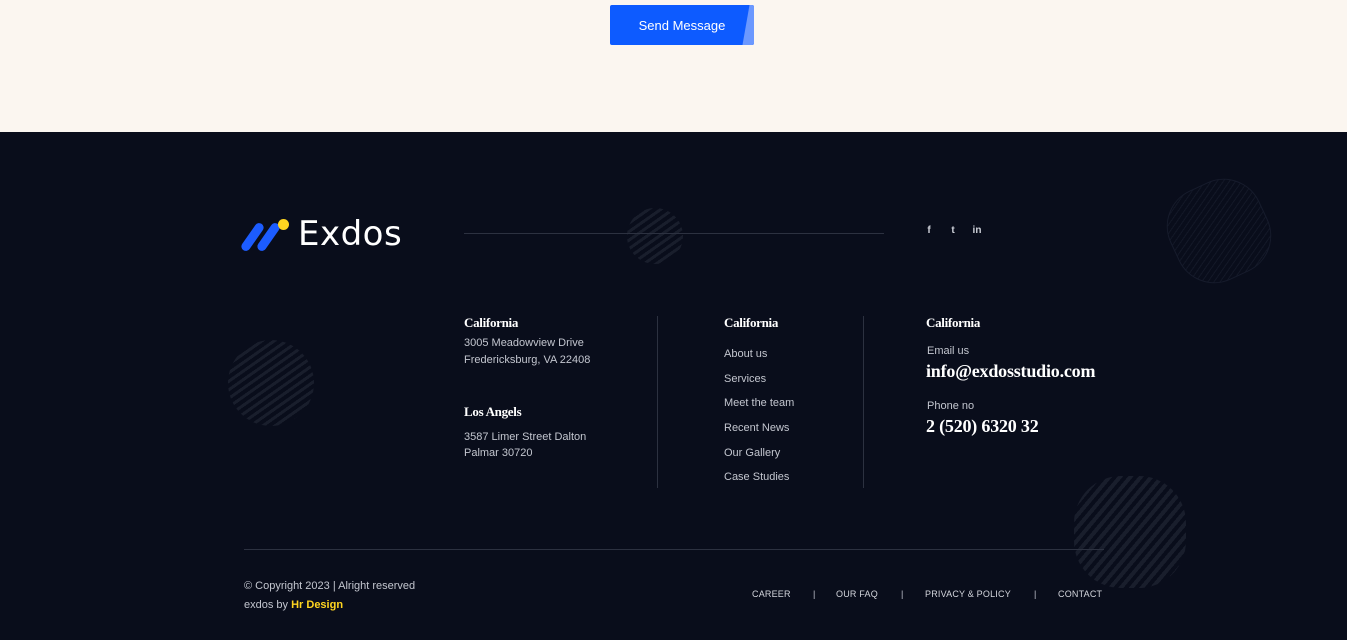 This screenshot has height=640, width=1347. What do you see at coordinates (953, 322) in the screenshot?
I see `contact-title: California` at bounding box center [953, 322].